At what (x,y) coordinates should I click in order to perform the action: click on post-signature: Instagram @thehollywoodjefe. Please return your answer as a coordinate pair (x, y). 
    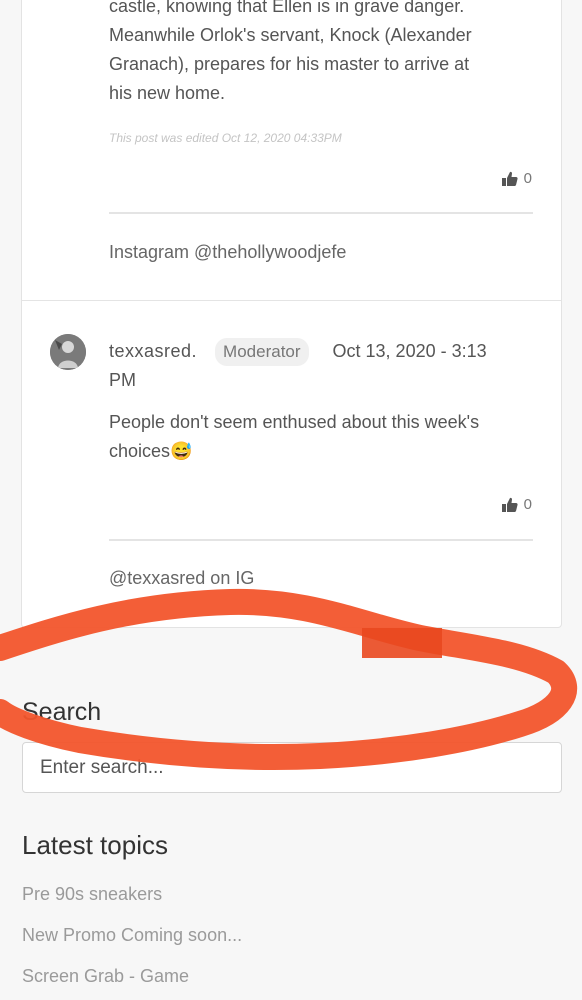
    Looking at the image, I should click on (228, 252).